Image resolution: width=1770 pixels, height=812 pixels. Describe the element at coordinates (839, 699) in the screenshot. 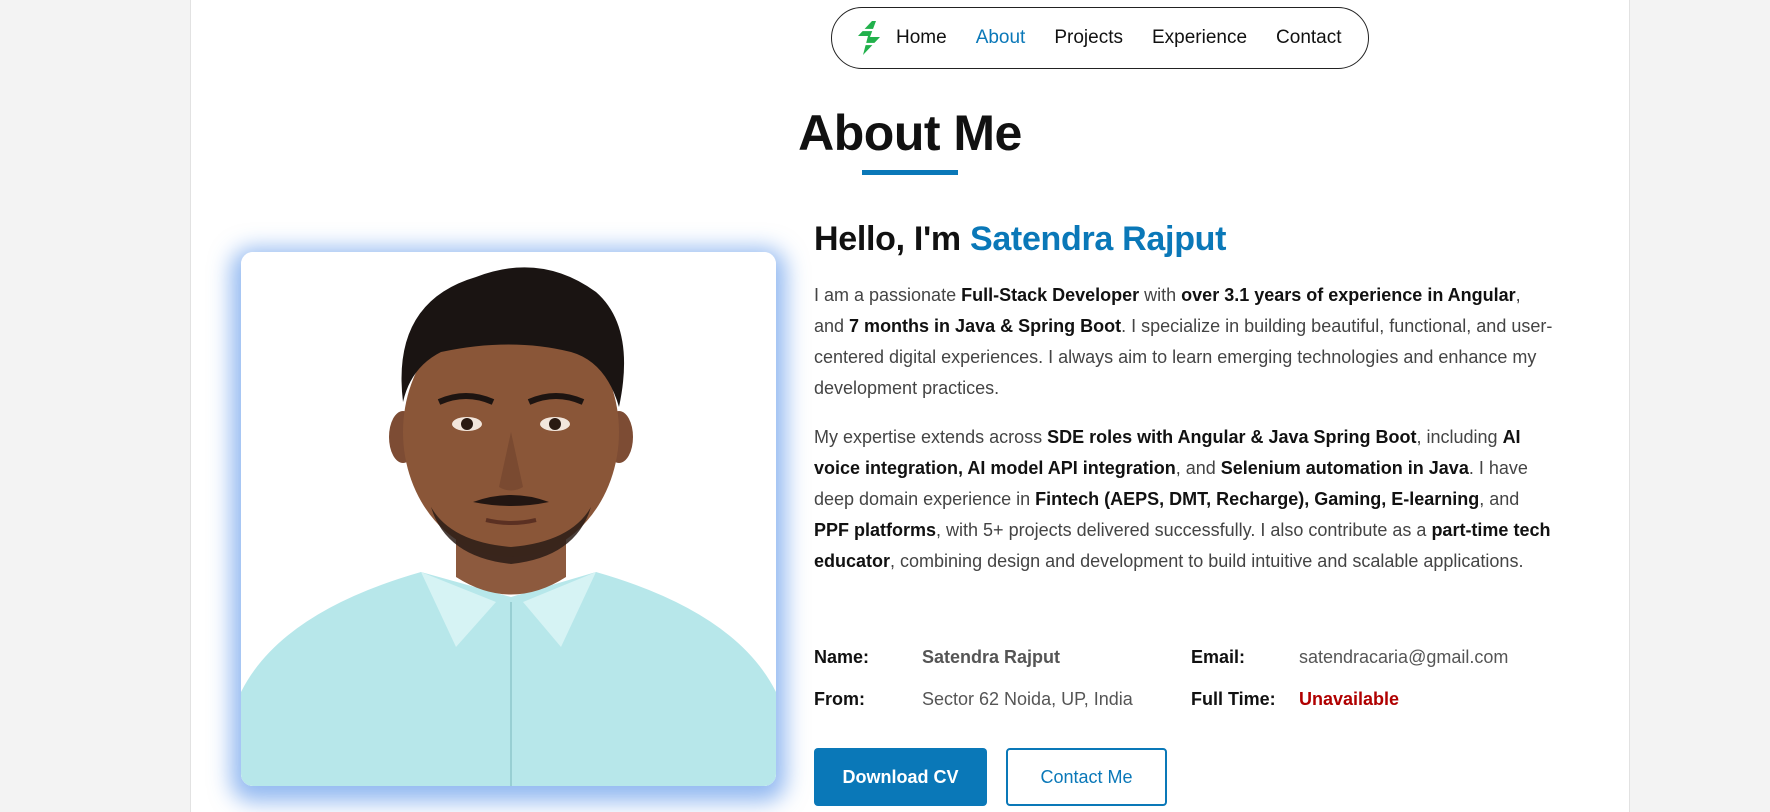

I see `from-label: From:` at that location.